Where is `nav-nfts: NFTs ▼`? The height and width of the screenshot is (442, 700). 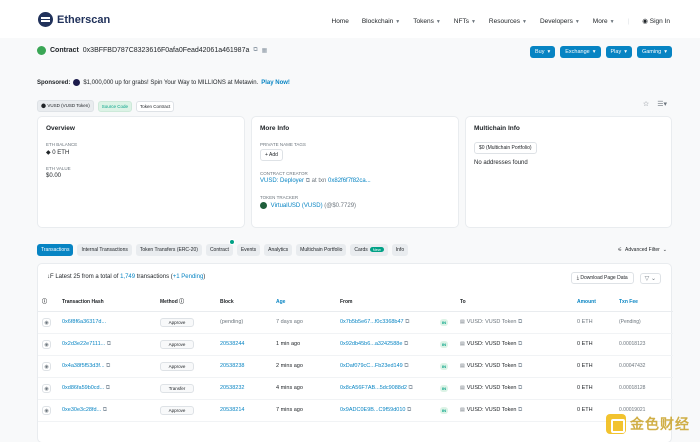
nav-nfts: NFTs ▼ is located at coordinates (465, 21).